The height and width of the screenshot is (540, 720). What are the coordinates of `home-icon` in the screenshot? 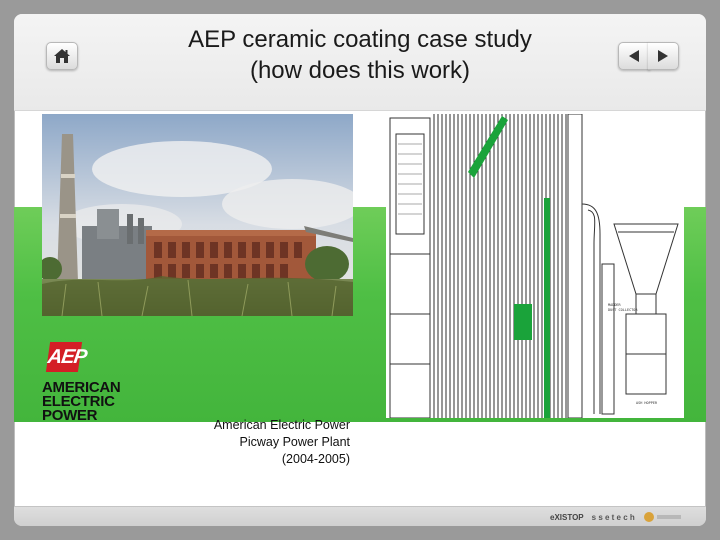 It's located at (62, 56).